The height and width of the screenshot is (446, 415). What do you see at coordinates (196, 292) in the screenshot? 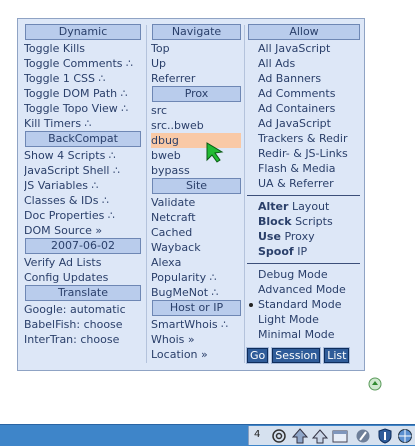
I see `link-bugmenot: BugMeNot ∴` at bounding box center [196, 292].